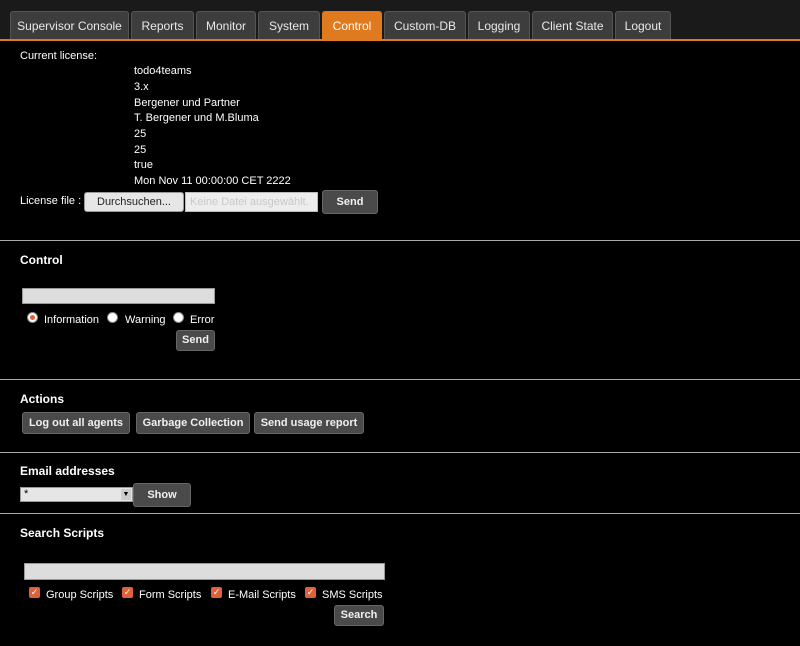  I want to click on form-scripts-checkbox: ✓, so click(127, 592).